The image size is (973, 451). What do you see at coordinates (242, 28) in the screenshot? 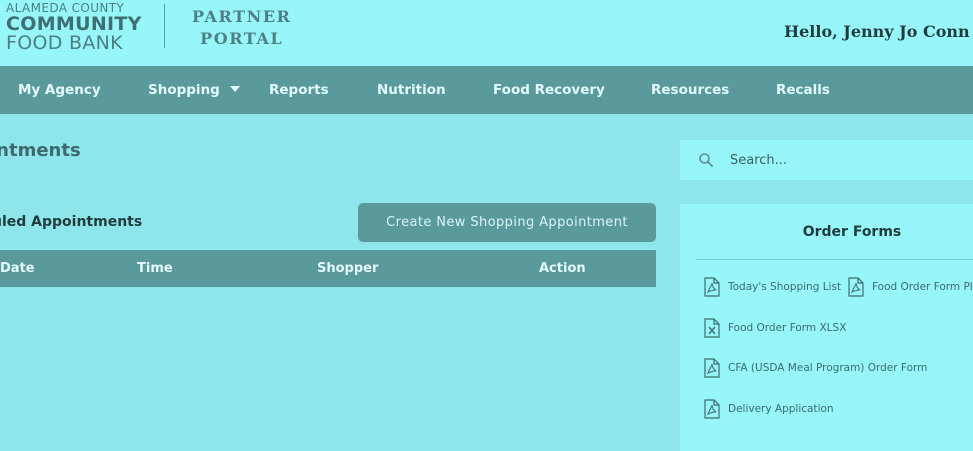
I see `partner-portal-title: PARTNER PORTAL` at bounding box center [242, 28].